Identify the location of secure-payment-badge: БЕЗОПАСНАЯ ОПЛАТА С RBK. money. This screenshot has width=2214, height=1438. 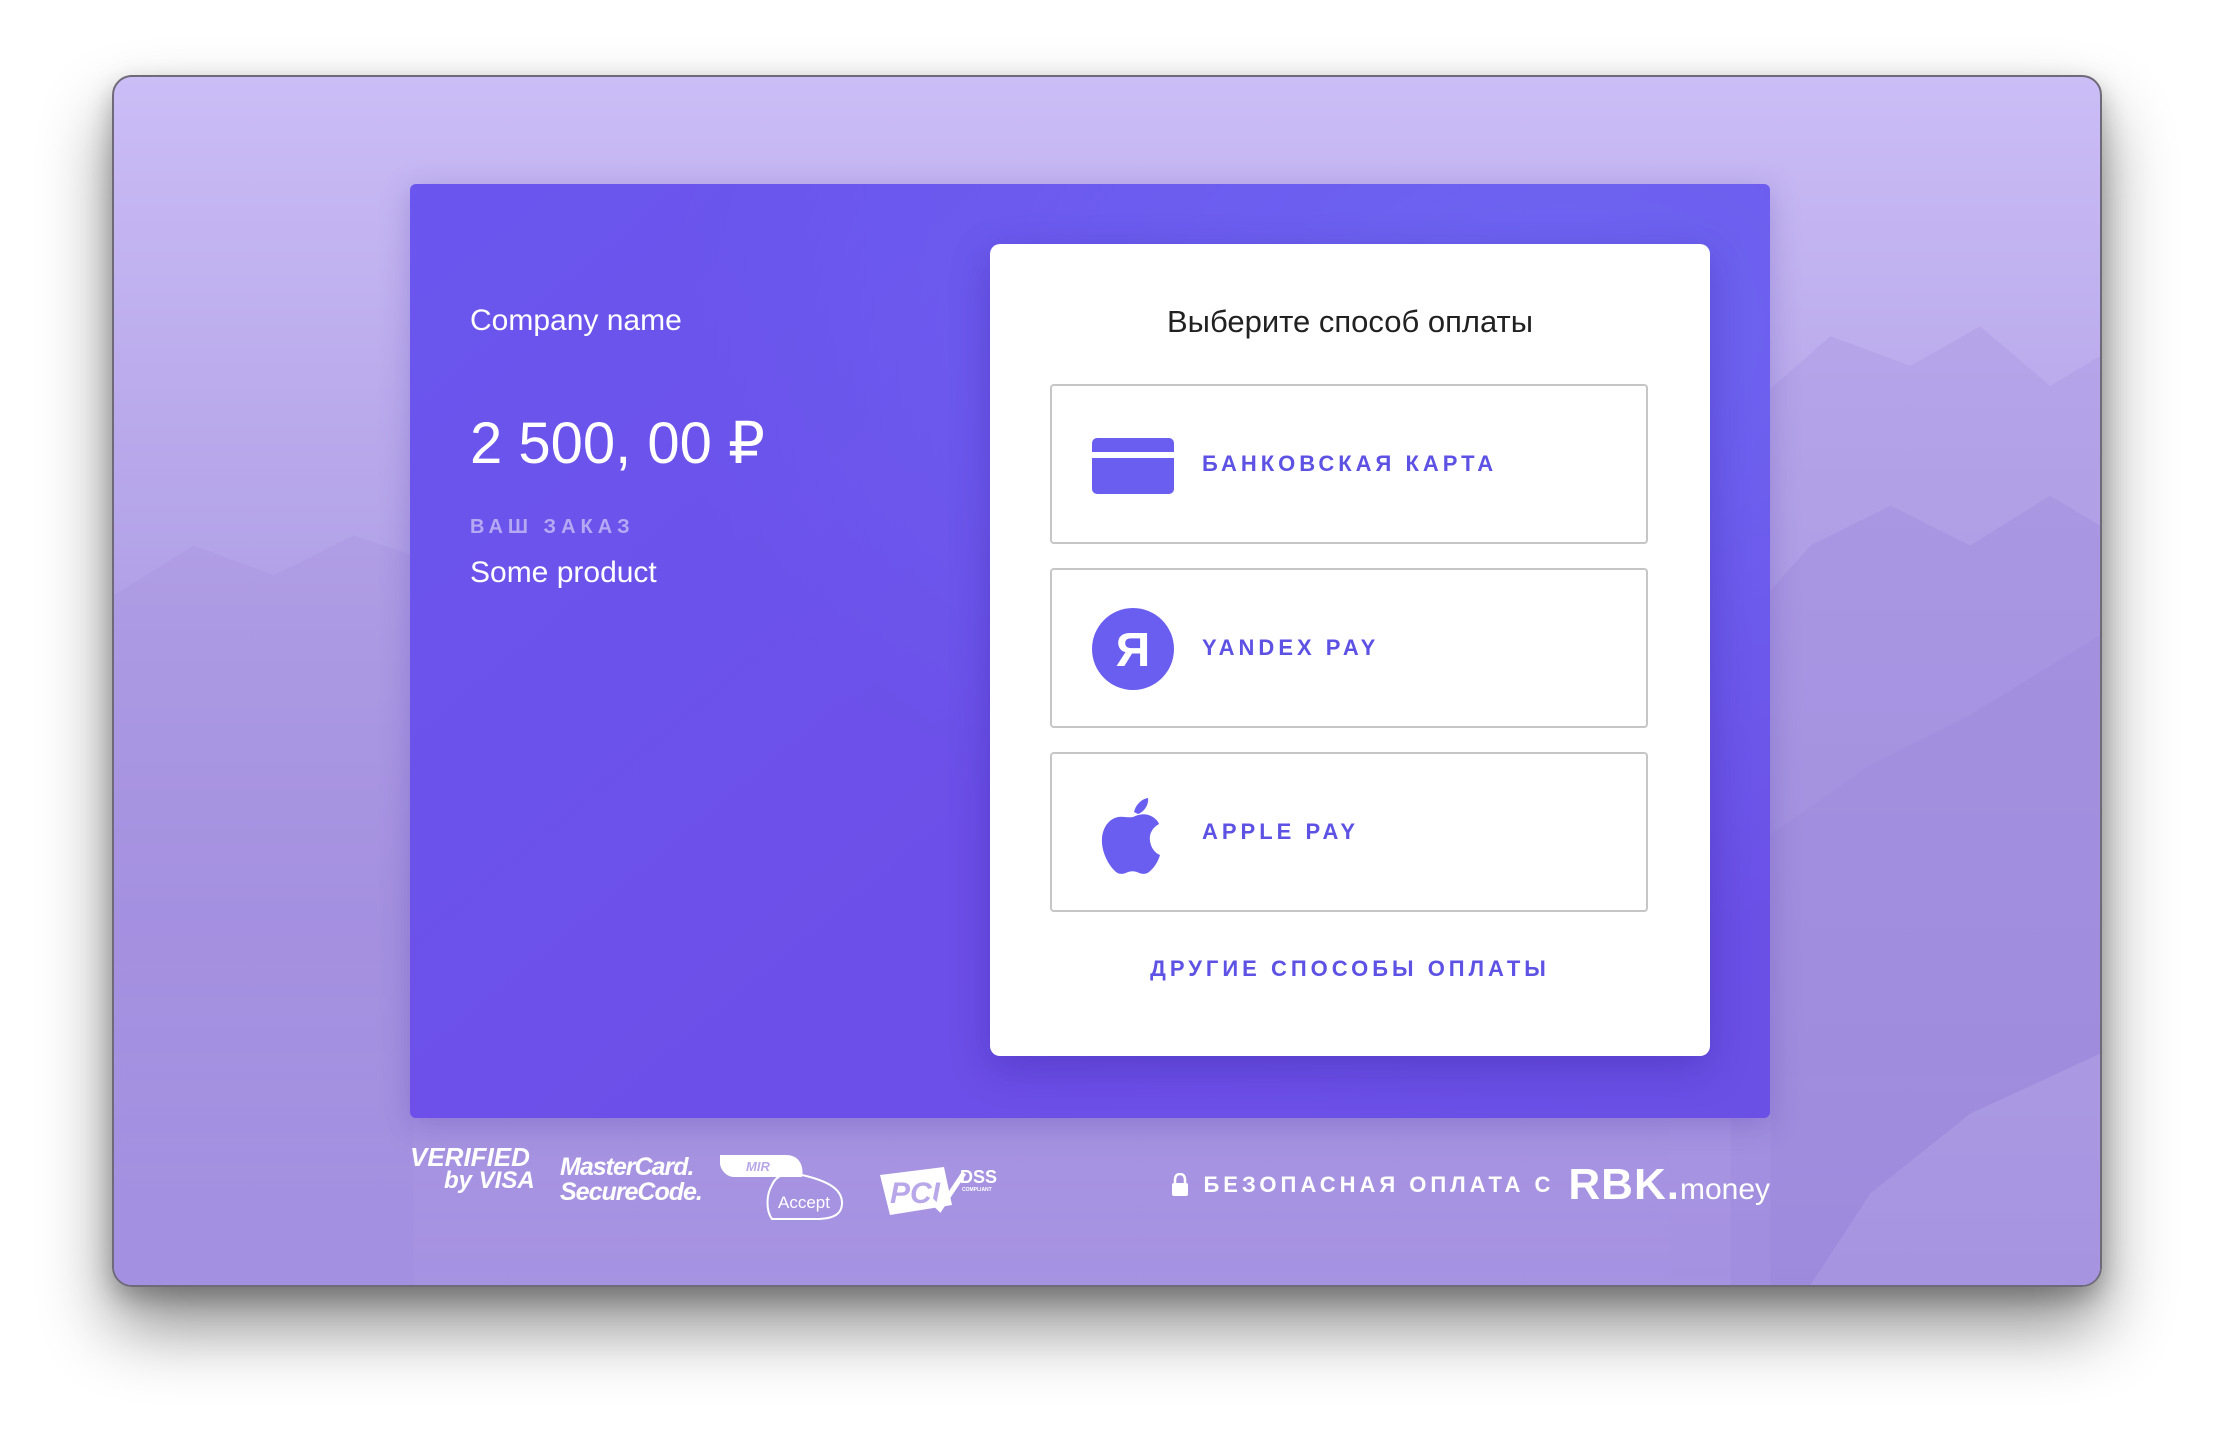
(1470, 1185).